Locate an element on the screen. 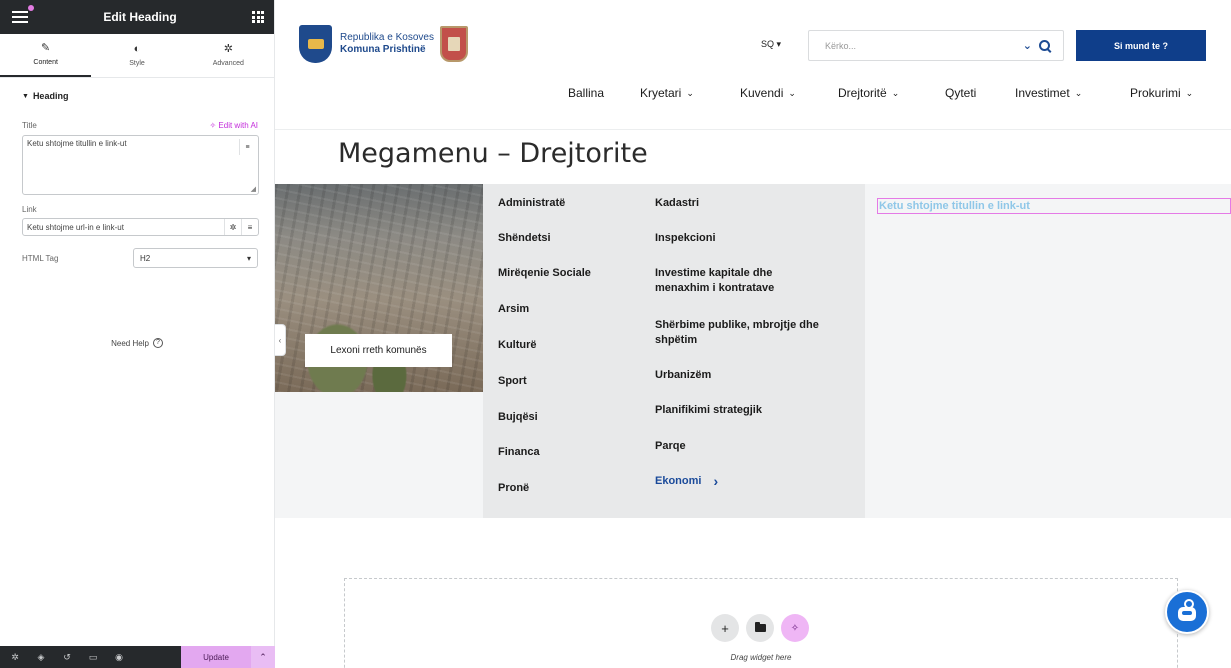  link-shendetsi: Shëndetsi is located at coordinates (524, 238).